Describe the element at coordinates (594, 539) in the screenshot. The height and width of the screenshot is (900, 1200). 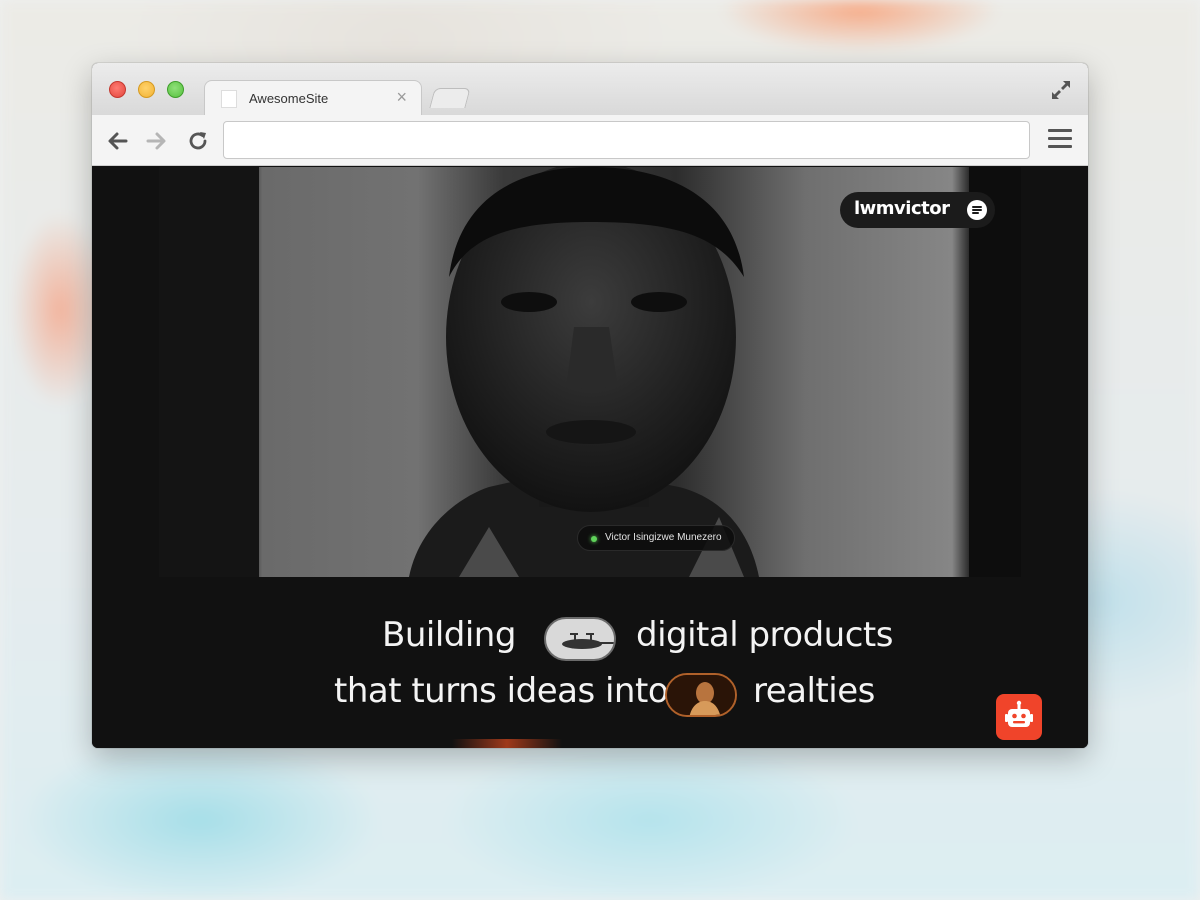
I see `status-dot` at that location.